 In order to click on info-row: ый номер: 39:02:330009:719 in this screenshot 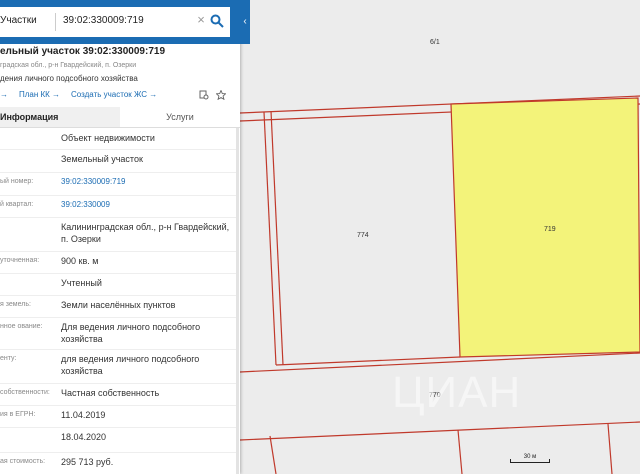, I will do `click(118, 184)`.